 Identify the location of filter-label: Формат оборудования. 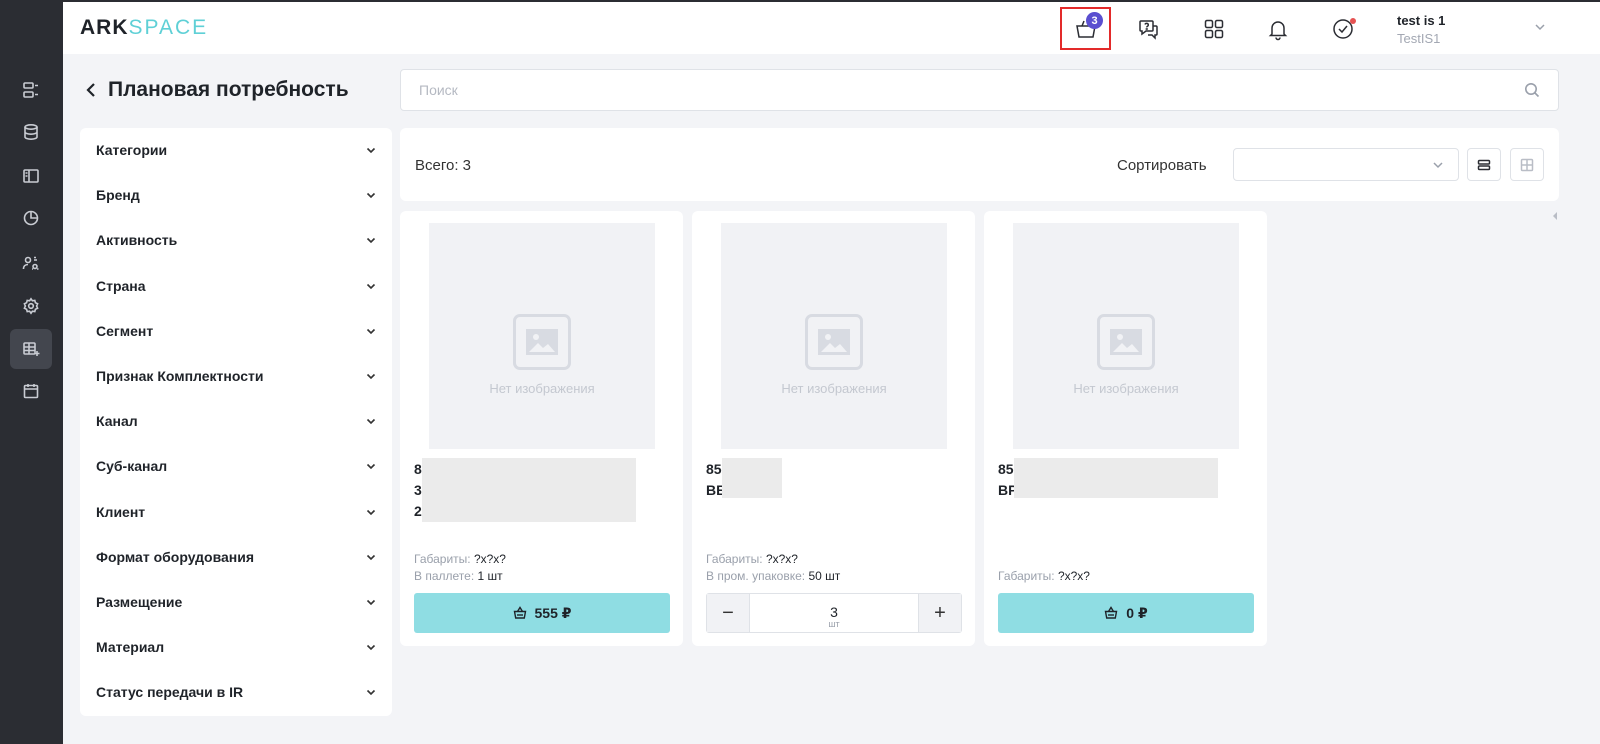
(175, 556).